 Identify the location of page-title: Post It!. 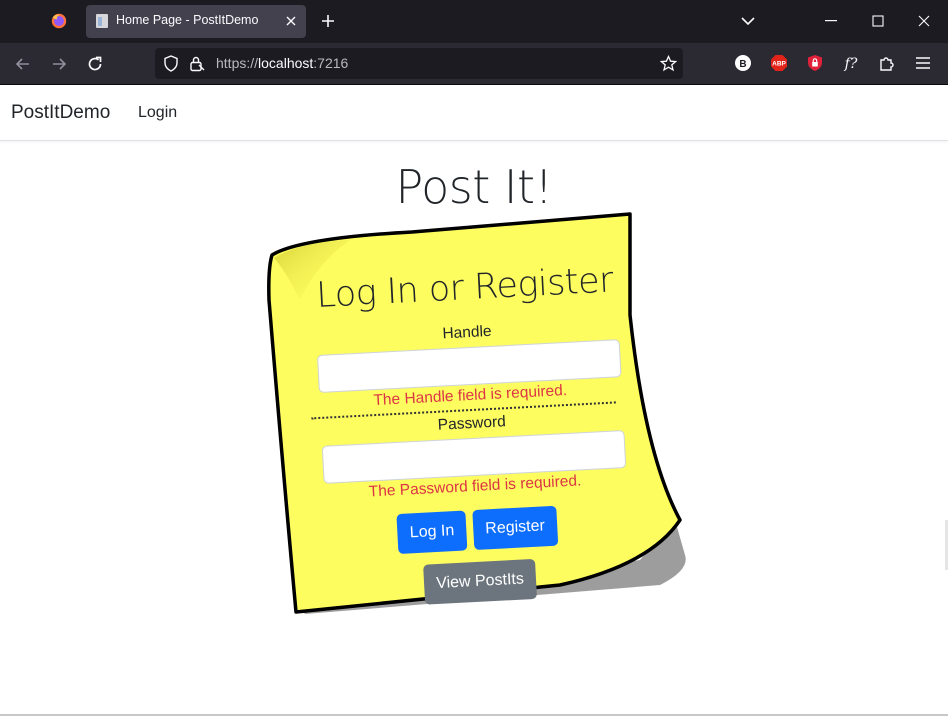
(474, 187).